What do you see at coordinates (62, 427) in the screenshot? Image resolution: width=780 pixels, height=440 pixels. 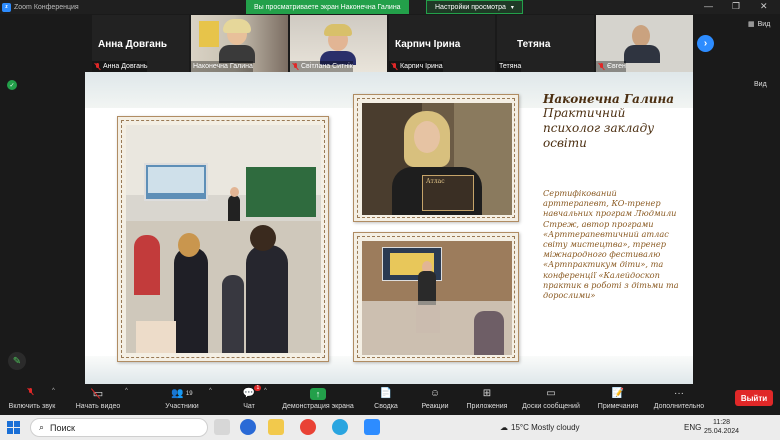 I see `taskbar-search-placeholder: Поиск` at bounding box center [62, 427].